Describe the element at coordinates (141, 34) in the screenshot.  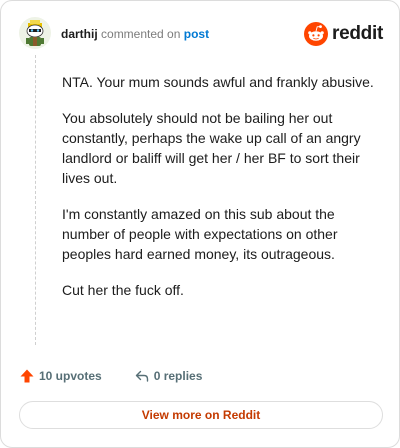
I see `comment-action-text: commented on` at that location.